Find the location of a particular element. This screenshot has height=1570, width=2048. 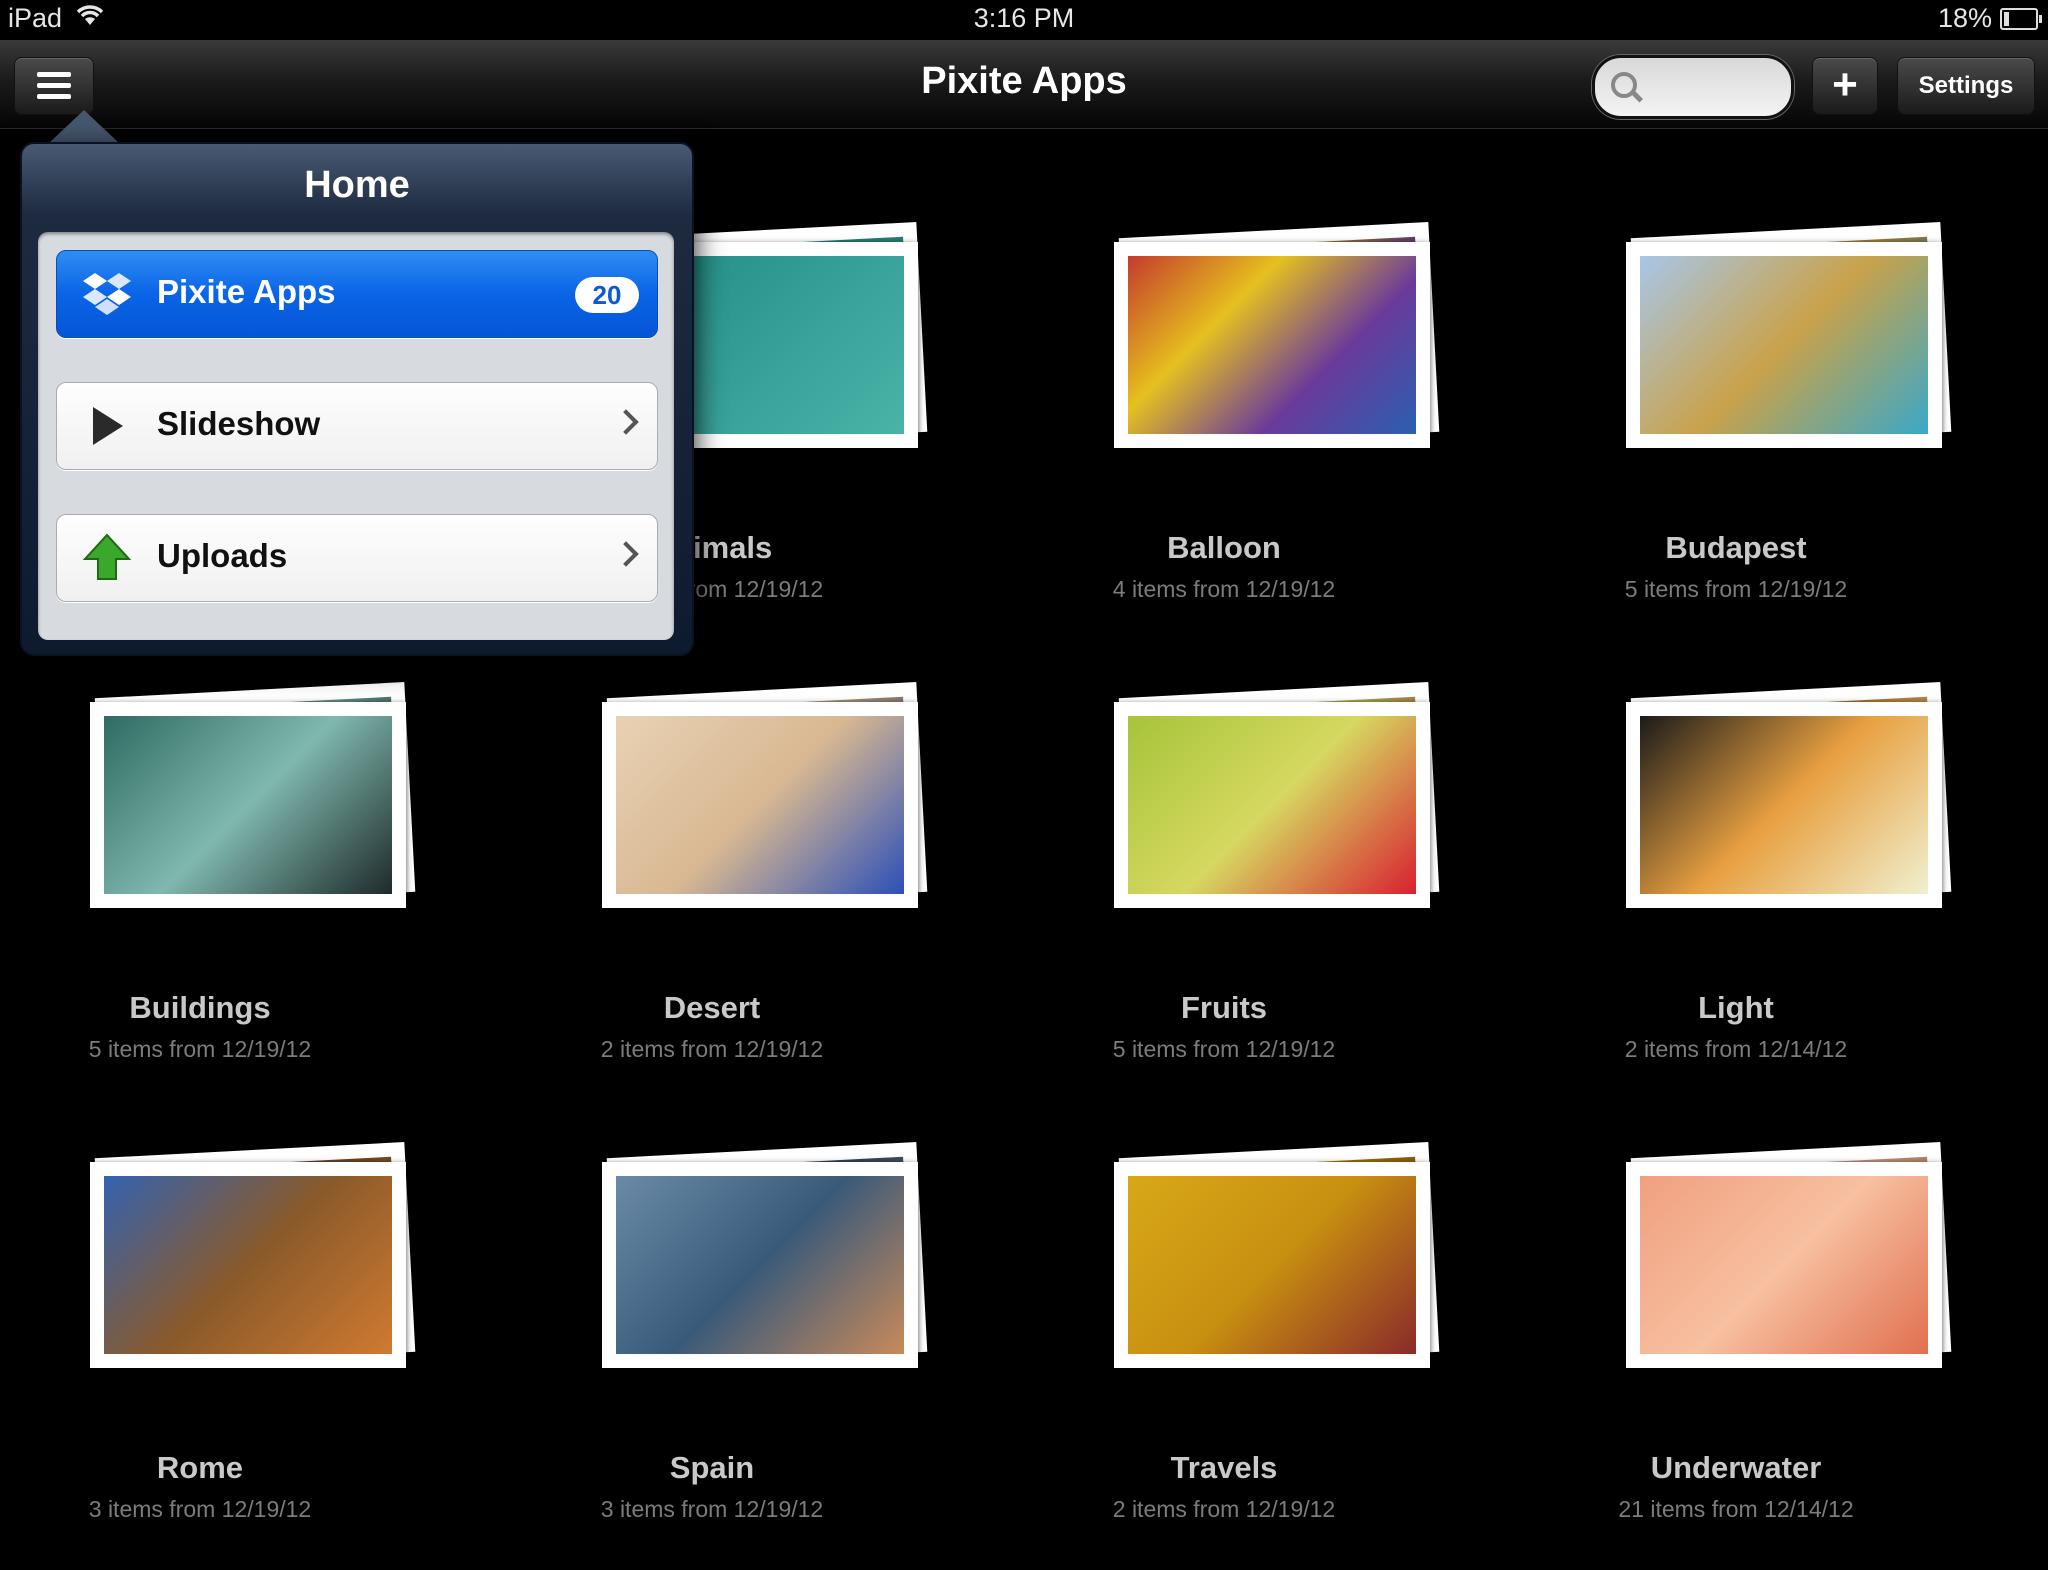

play-icon is located at coordinates (107, 426).